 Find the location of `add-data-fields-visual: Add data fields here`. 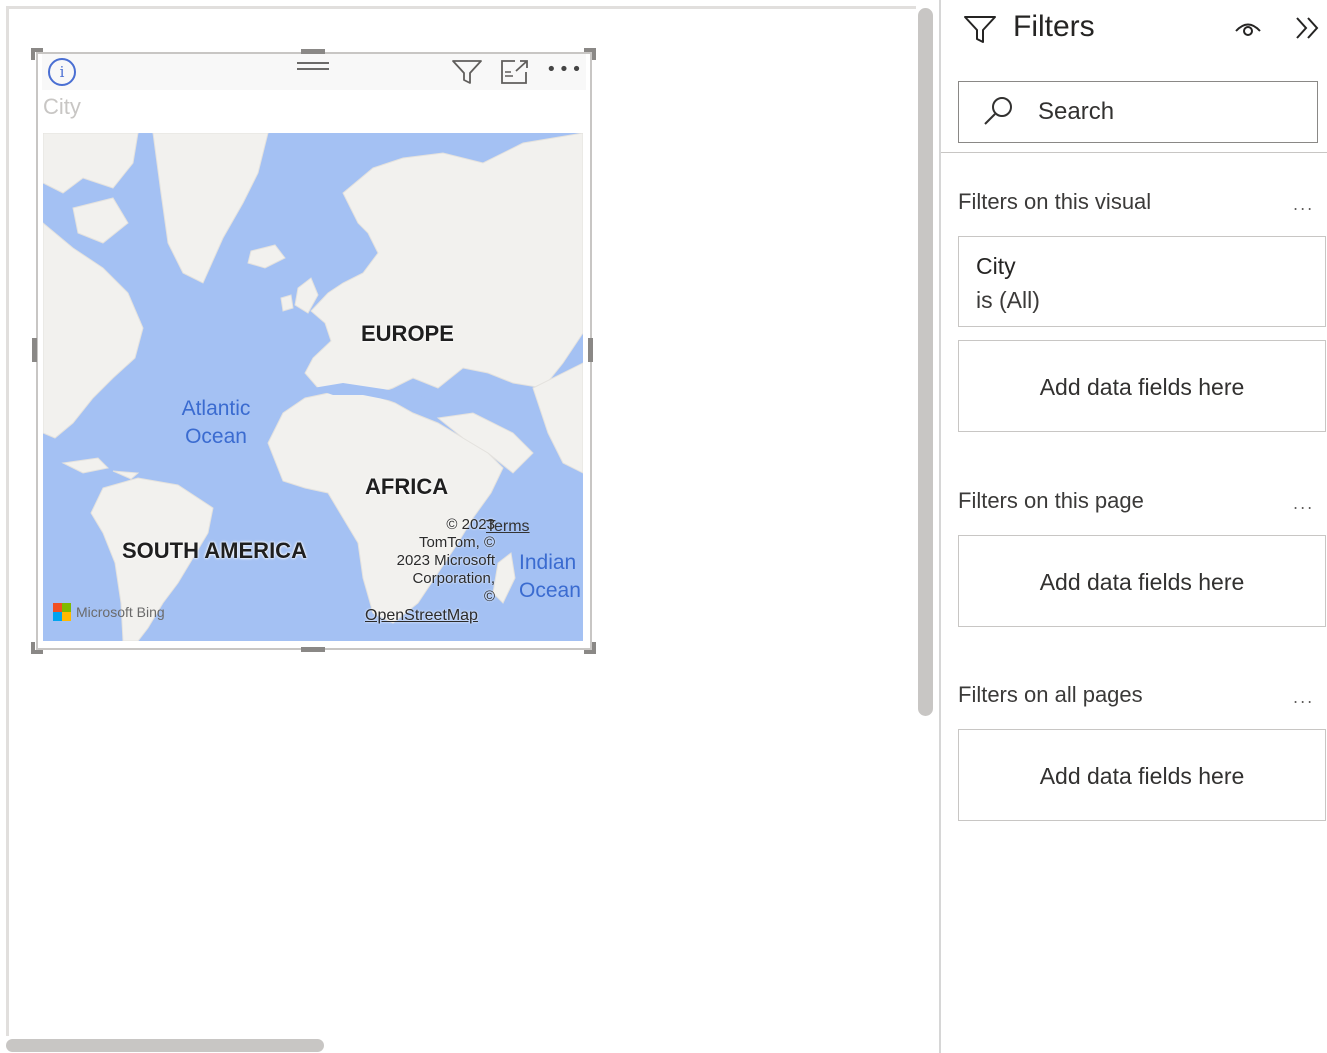

add-data-fields-visual: Add data fields here is located at coordinates (1142, 386).